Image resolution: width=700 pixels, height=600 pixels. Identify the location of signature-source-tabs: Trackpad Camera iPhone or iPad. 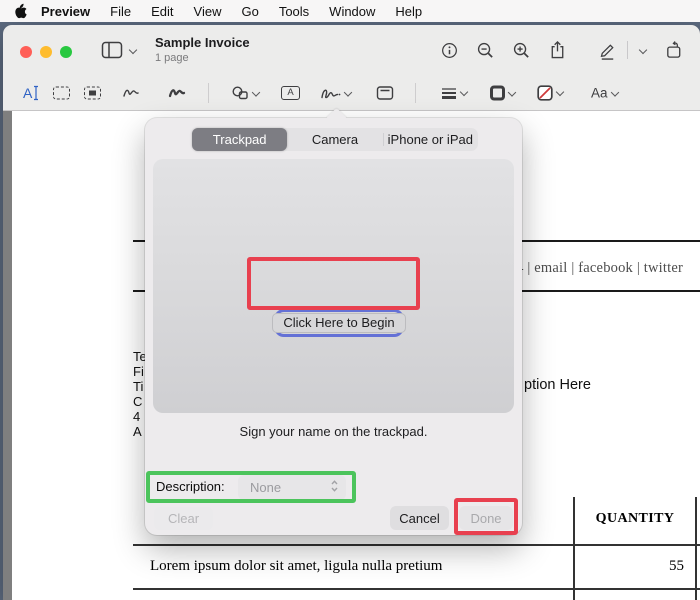
(335, 139).